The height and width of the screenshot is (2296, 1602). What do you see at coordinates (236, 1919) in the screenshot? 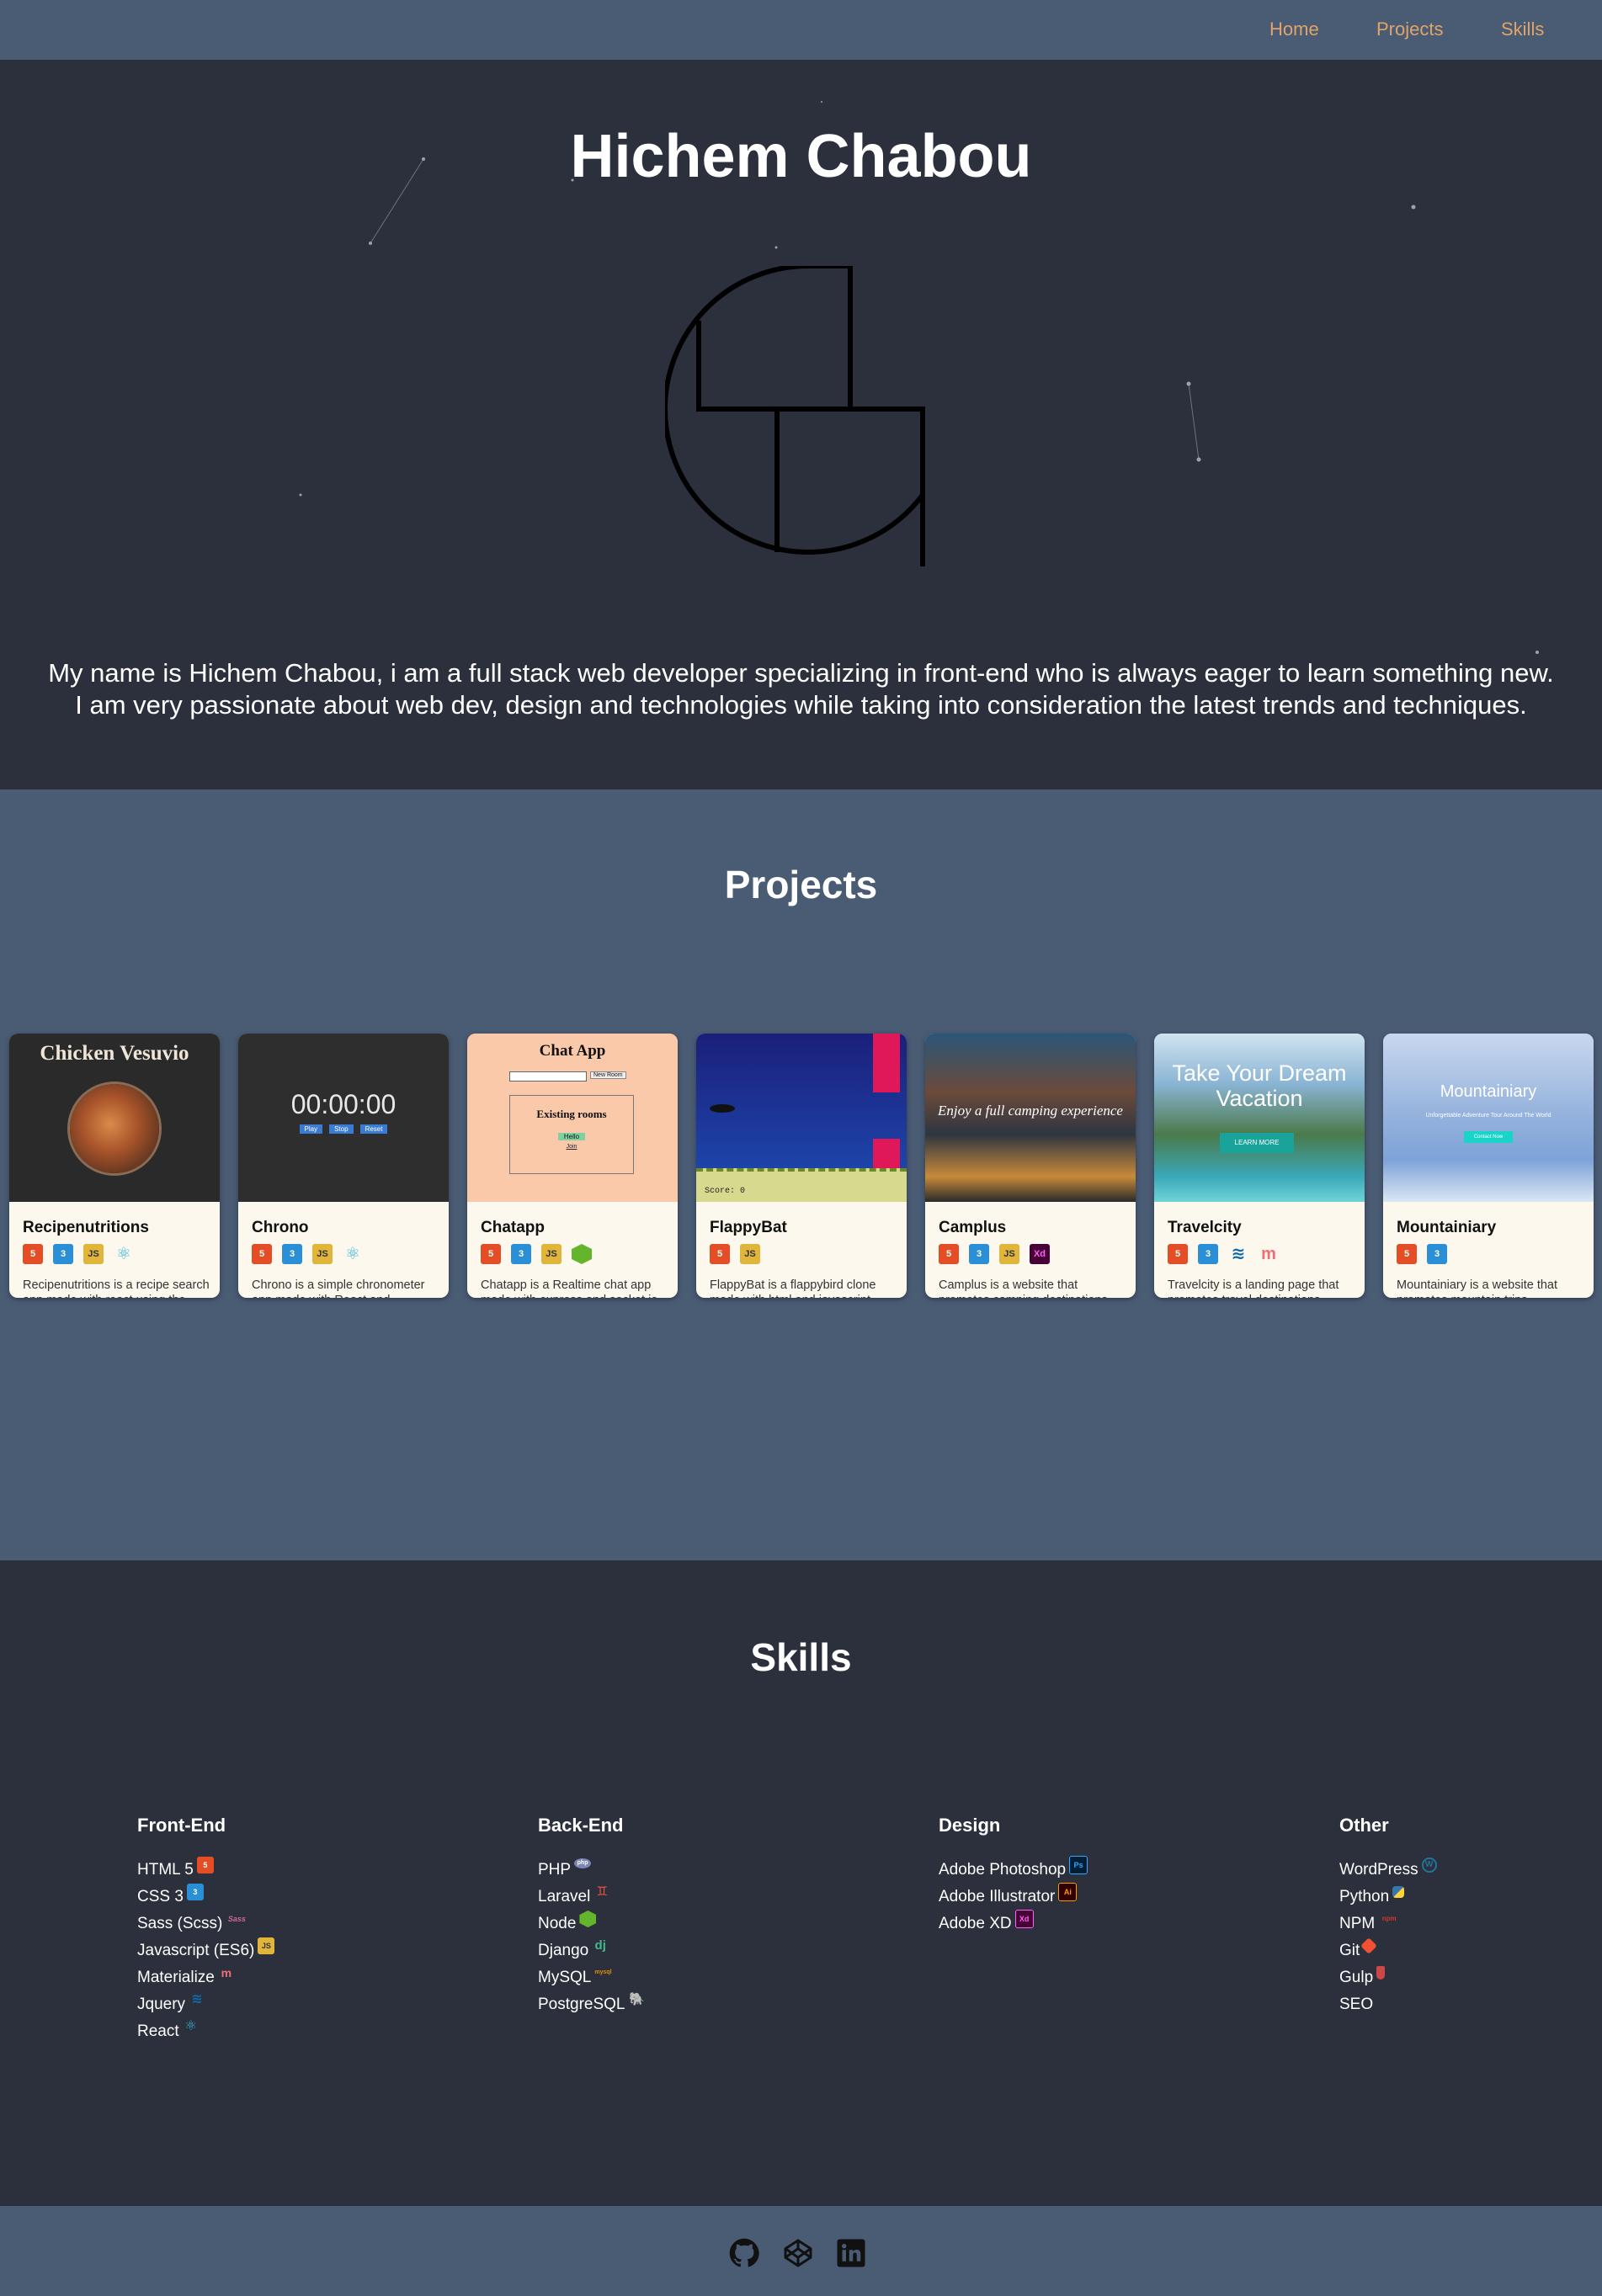
I see `sass-icon: Sass` at bounding box center [236, 1919].